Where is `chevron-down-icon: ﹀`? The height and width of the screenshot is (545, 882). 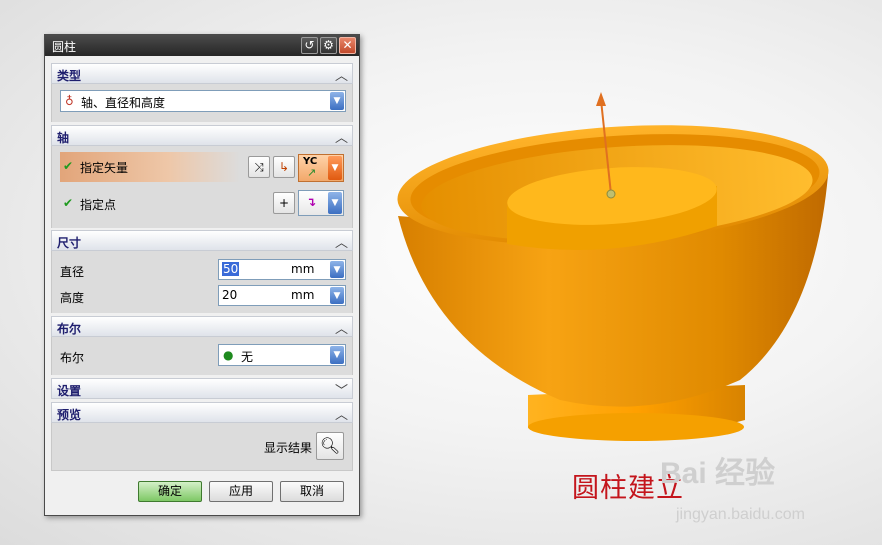
chevron-down-icon: ﹀ is located at coordinates (341, 389).